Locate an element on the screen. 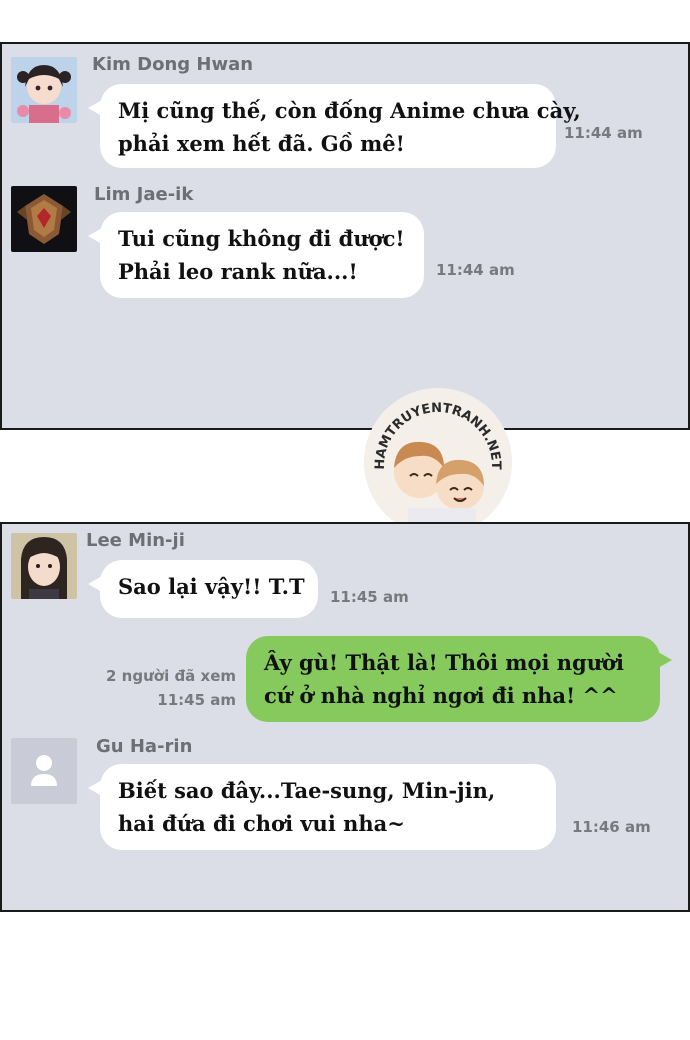  message-text: Tui cũng không đi được! is located at coordinates (261, 238).